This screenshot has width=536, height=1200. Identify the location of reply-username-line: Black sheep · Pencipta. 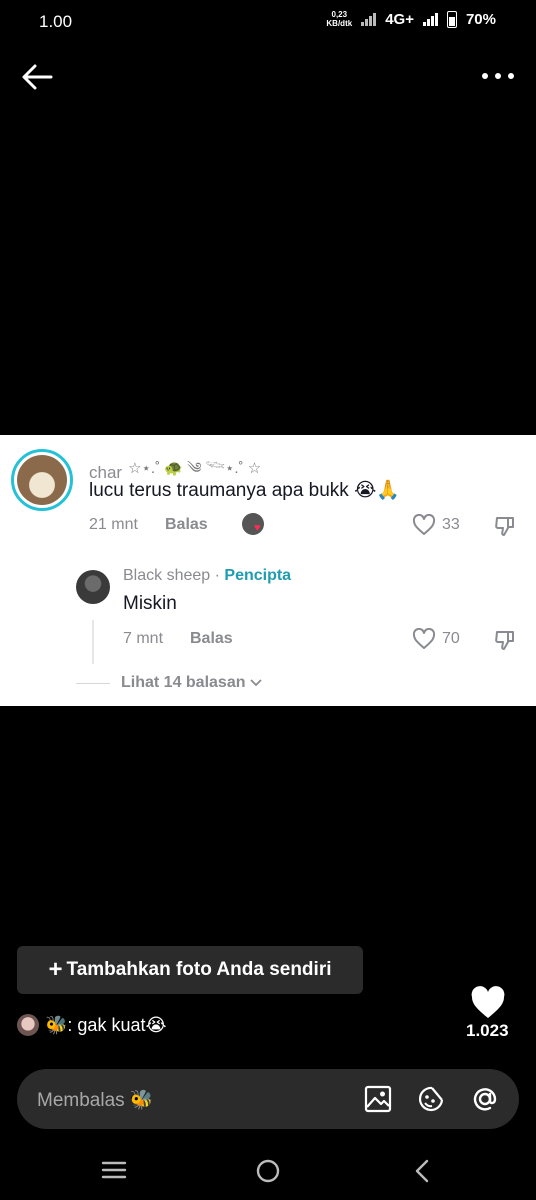
(207, 576).